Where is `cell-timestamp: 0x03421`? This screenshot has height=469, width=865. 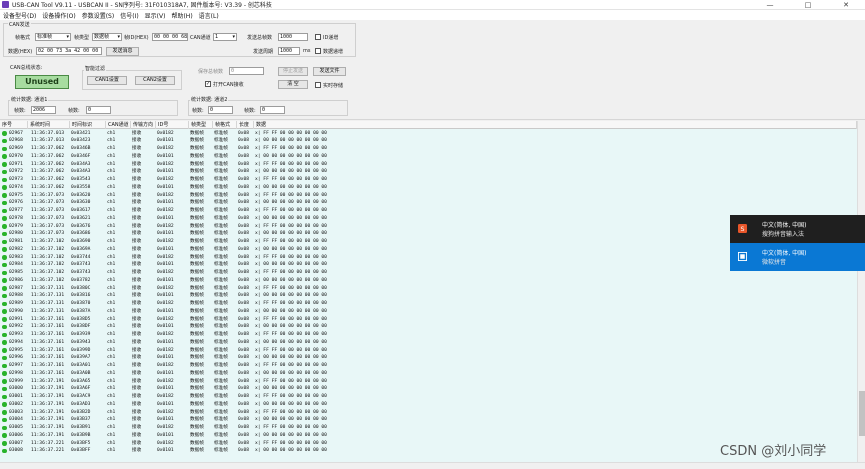
cell-timestamp: 0x03421 is located at coordinates (81, 133).